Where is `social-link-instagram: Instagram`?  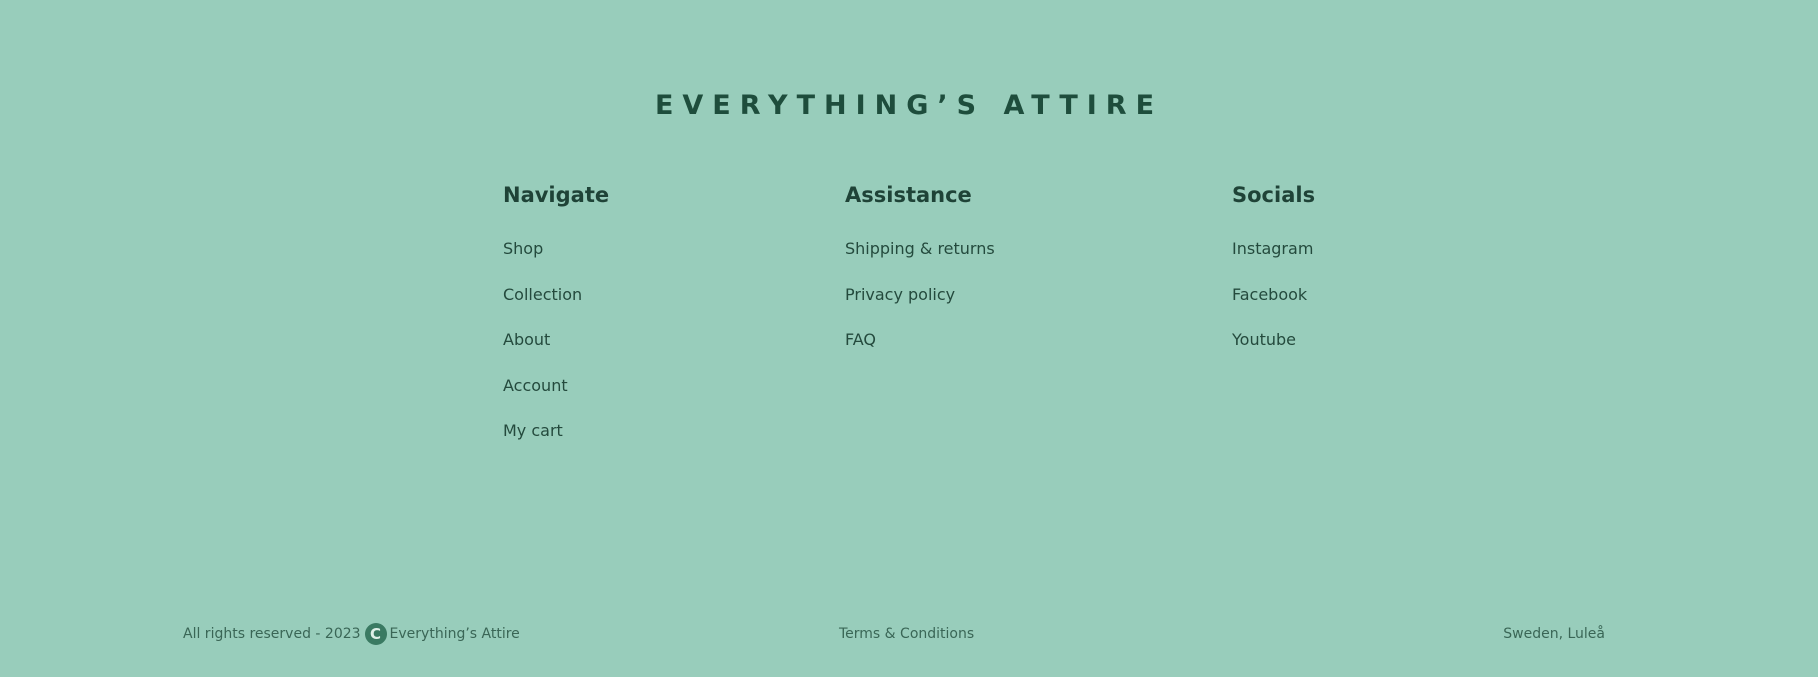 social-link-instagram: Instagram is located at coordinates (1273, 249).